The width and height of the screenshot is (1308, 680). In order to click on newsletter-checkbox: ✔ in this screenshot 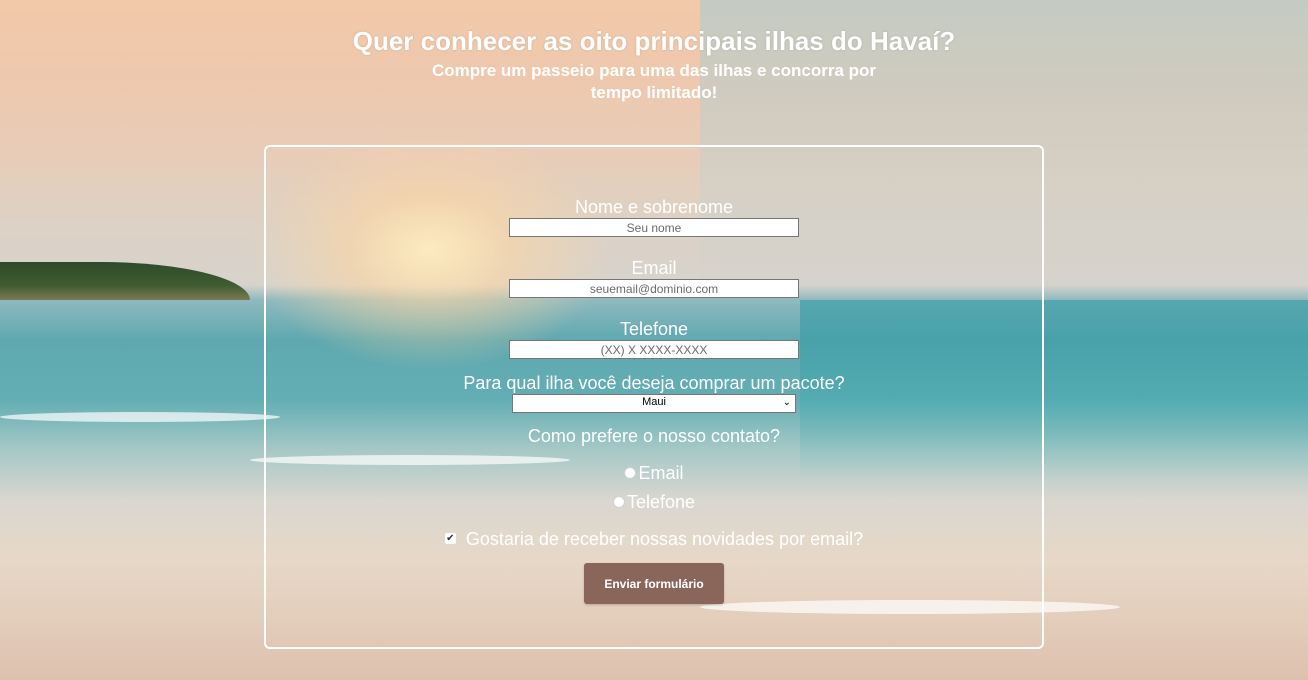, I will do `click(450, 538)`.